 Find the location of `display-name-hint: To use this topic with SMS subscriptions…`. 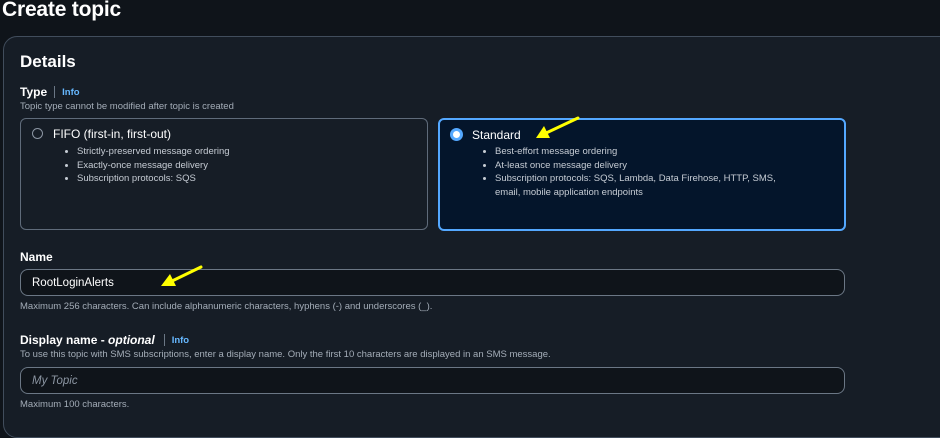

display-name-hint: To use this topic with SMS subscriptions… is located at coordinates (285, 354).